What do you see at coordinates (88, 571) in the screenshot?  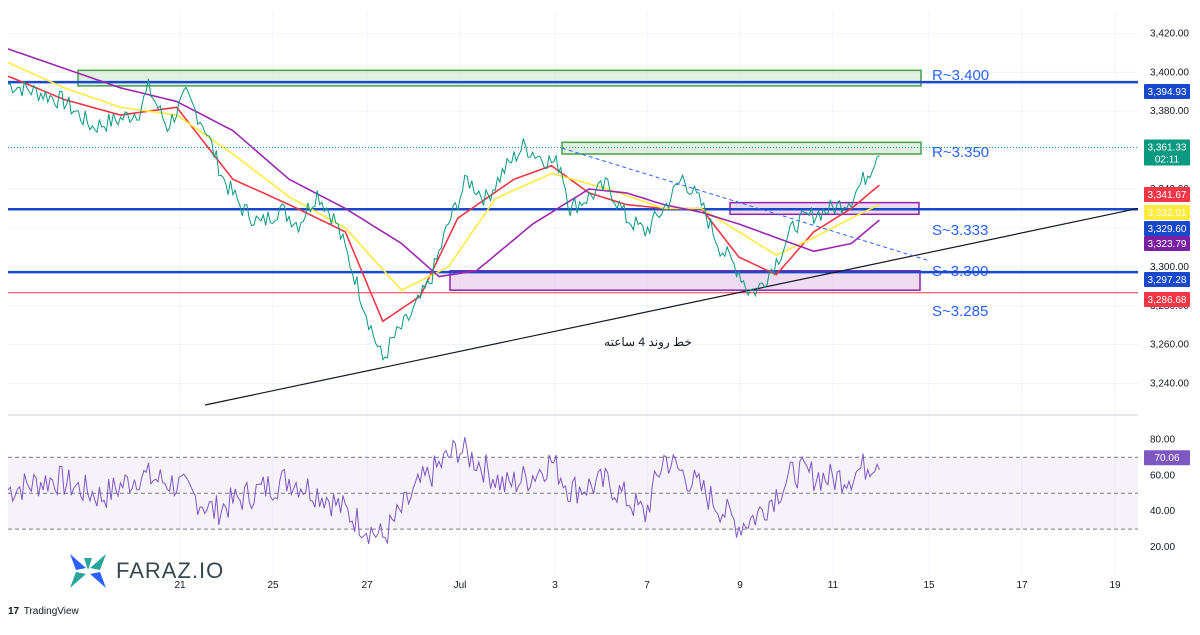 I see `faraz-logo-icon` at bounding box center [88, 571].